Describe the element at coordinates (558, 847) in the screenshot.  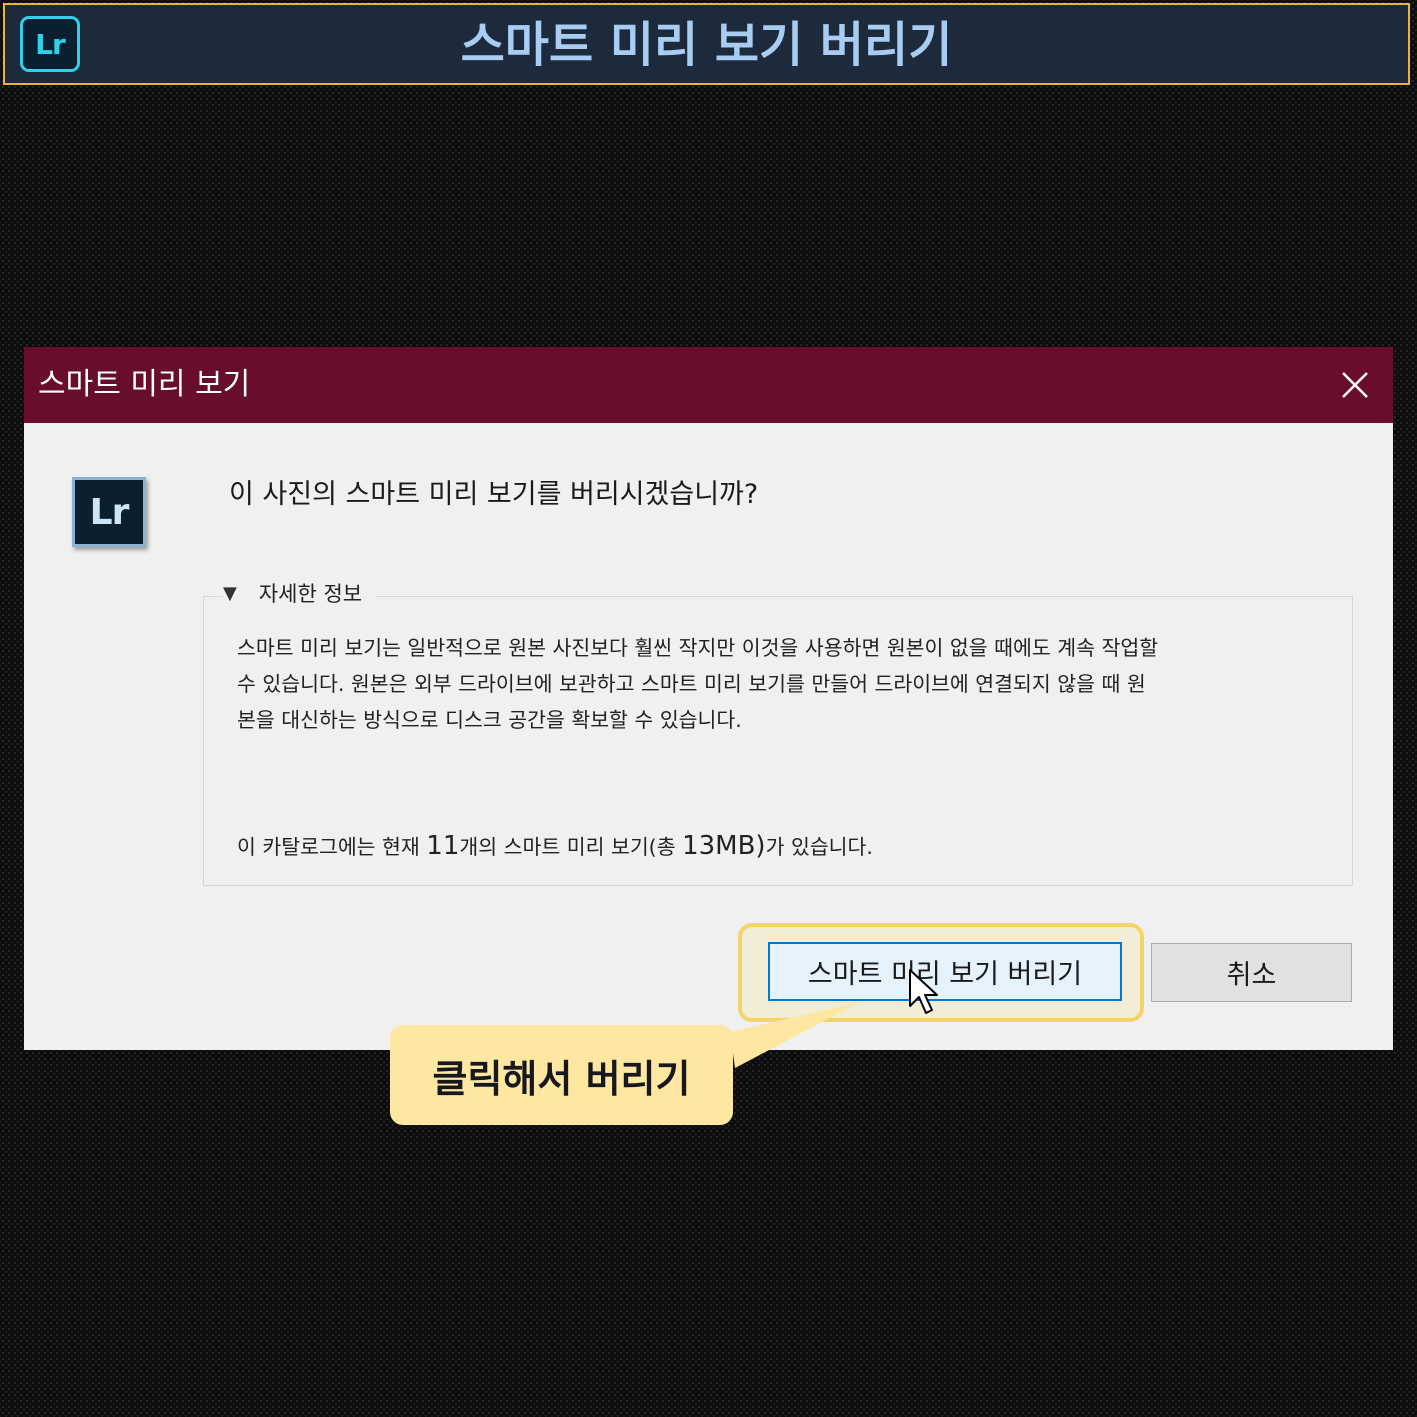
I see `count-middle: 개의 스마트 미리 보기(` at that location.